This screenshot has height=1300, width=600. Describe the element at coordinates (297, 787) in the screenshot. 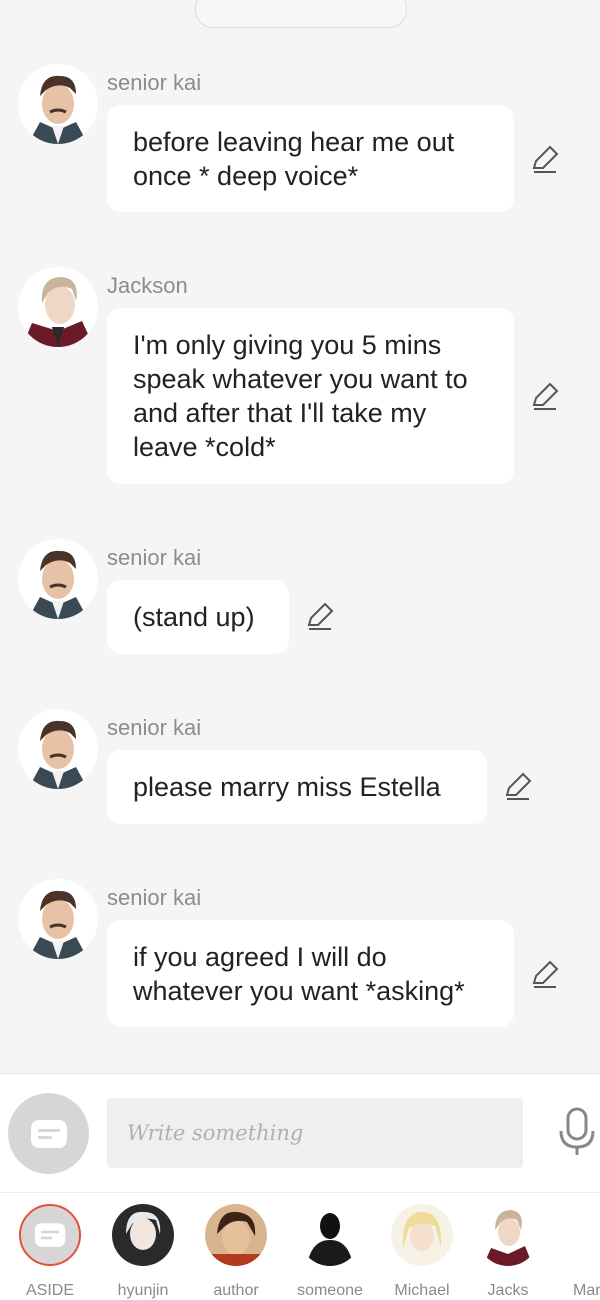

I see `message-bubble: please marry miss Estella` at that location.